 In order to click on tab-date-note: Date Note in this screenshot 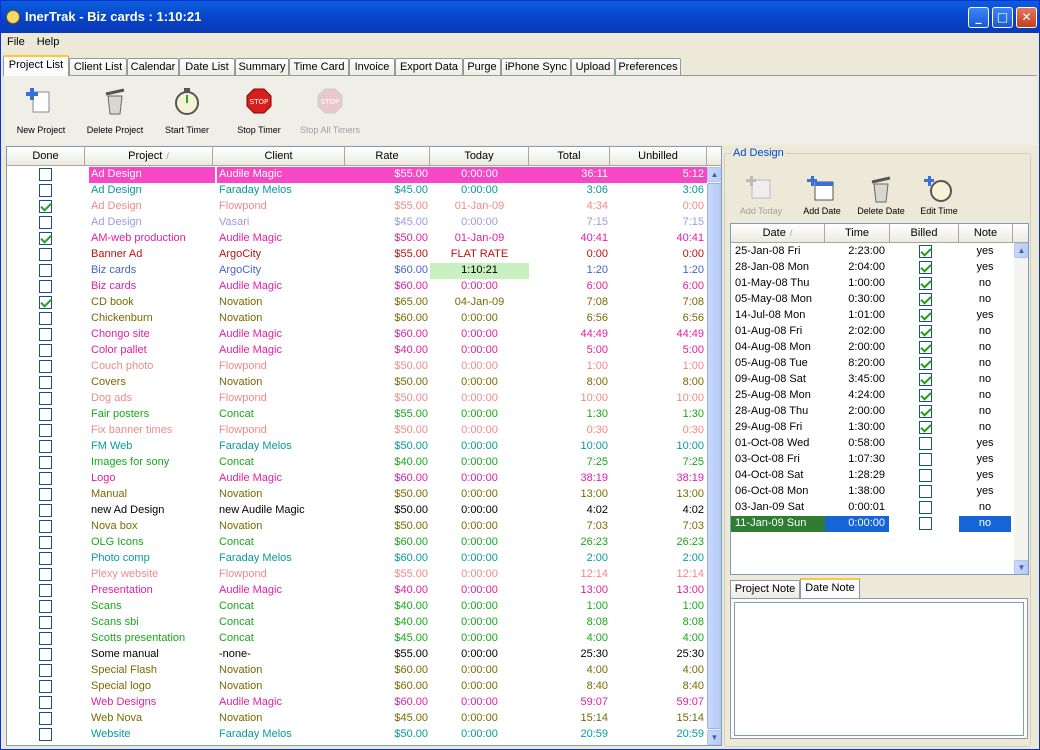, I will do `click(830, 588)`.